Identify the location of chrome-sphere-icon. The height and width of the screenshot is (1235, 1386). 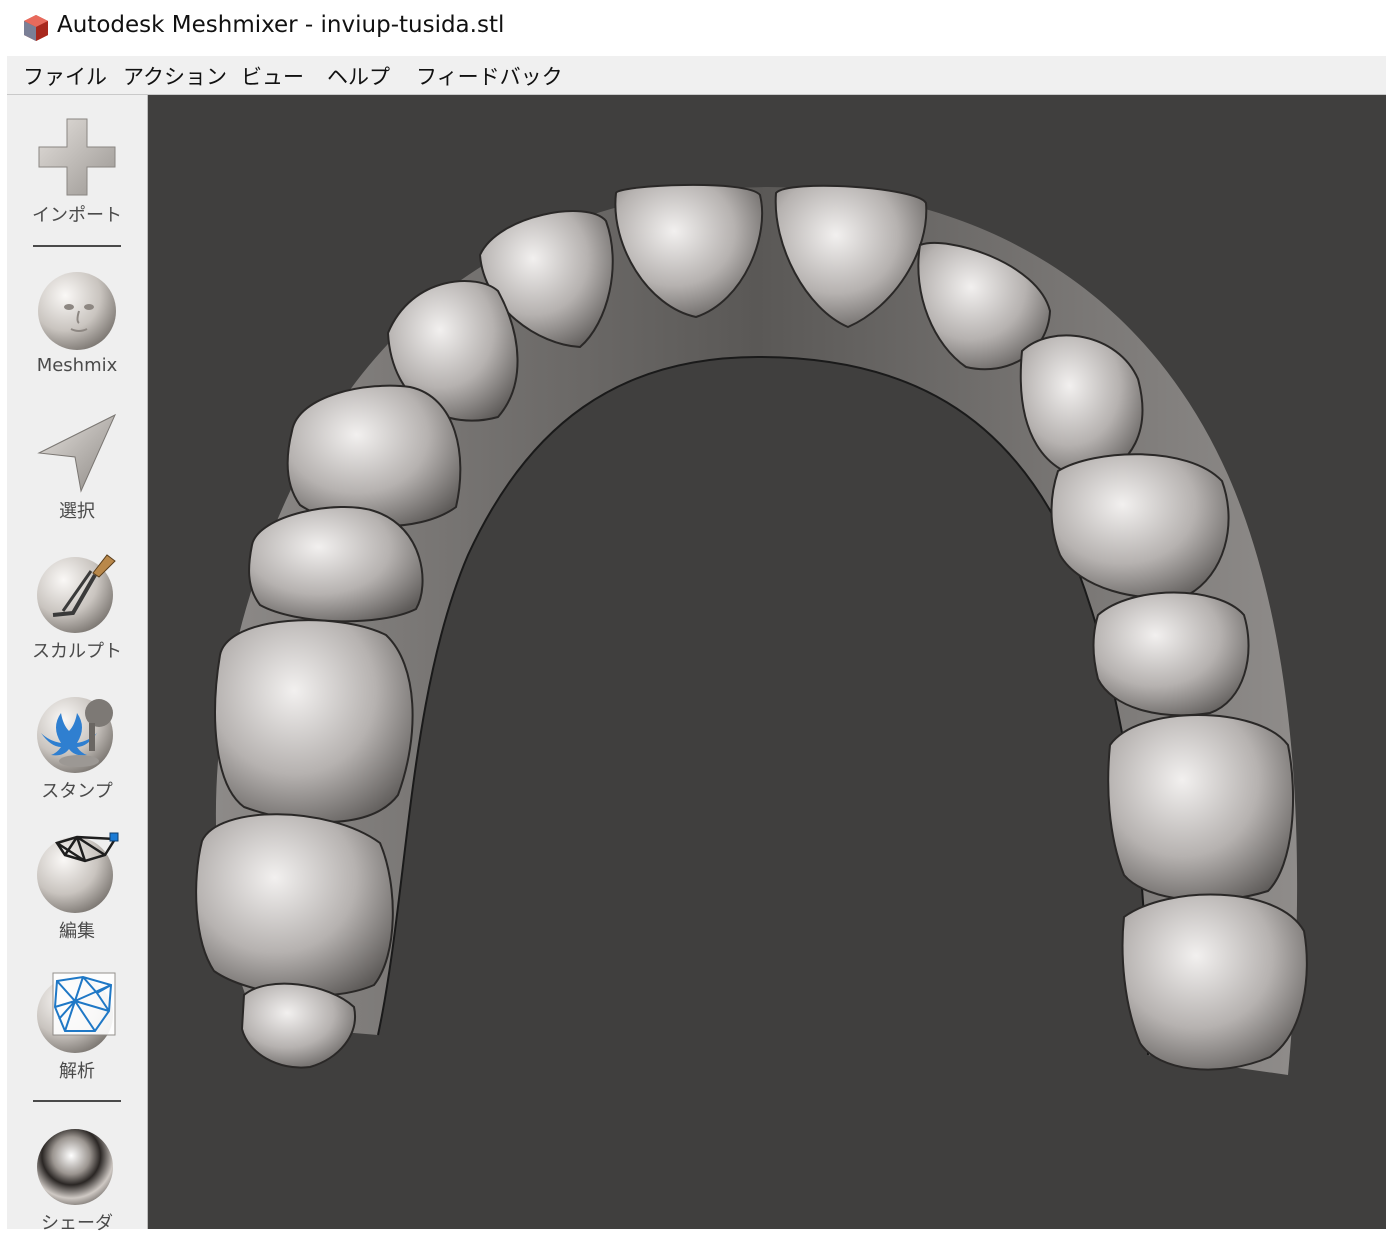
(75, 1167).